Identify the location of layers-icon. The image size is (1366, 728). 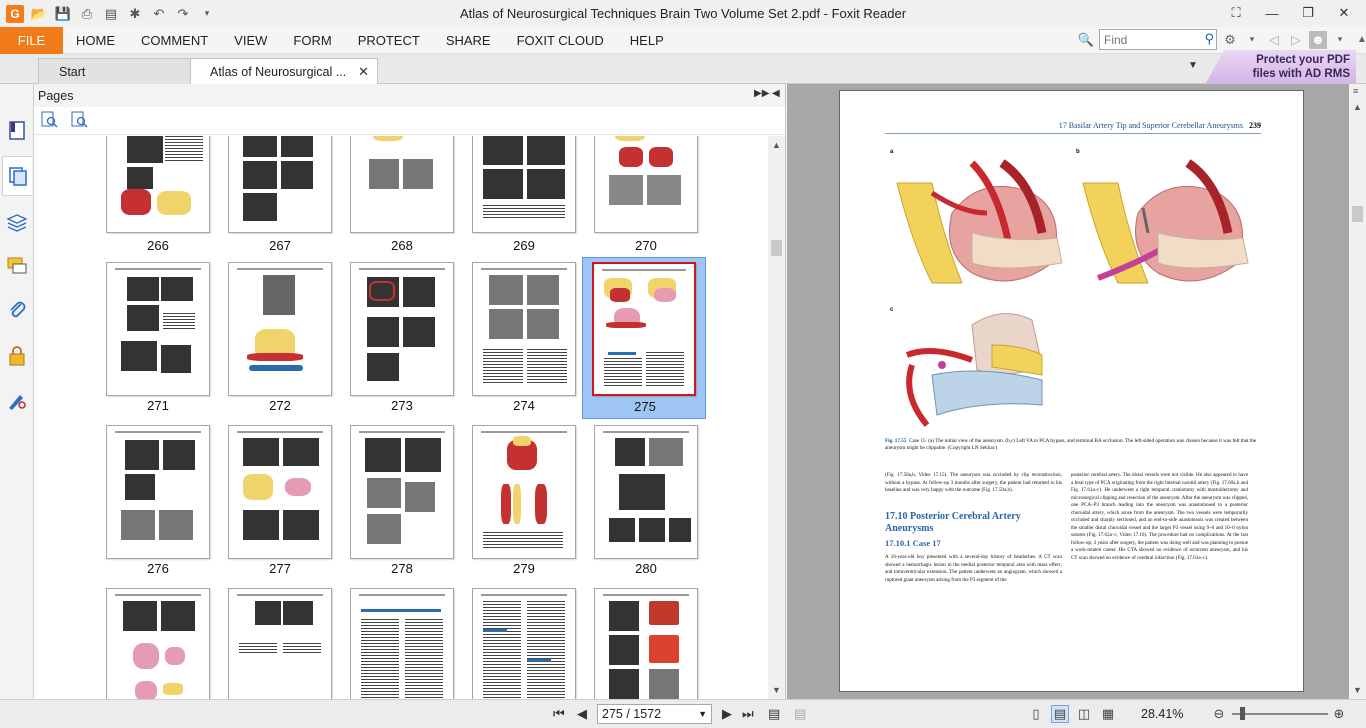
(17, 222).